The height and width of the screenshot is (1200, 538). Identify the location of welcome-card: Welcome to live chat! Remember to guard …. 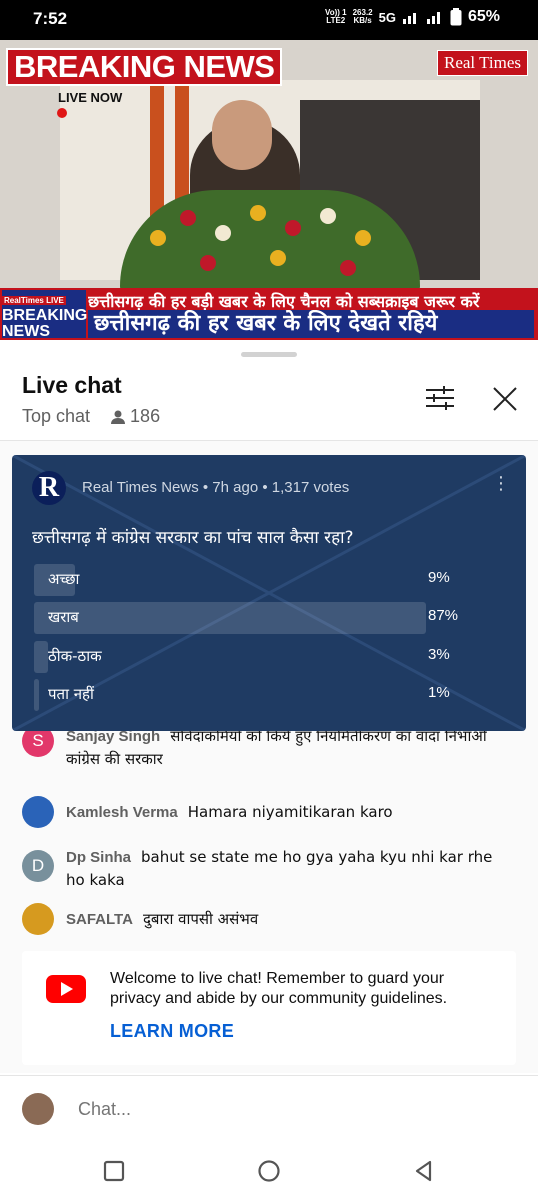
(269, 1008).